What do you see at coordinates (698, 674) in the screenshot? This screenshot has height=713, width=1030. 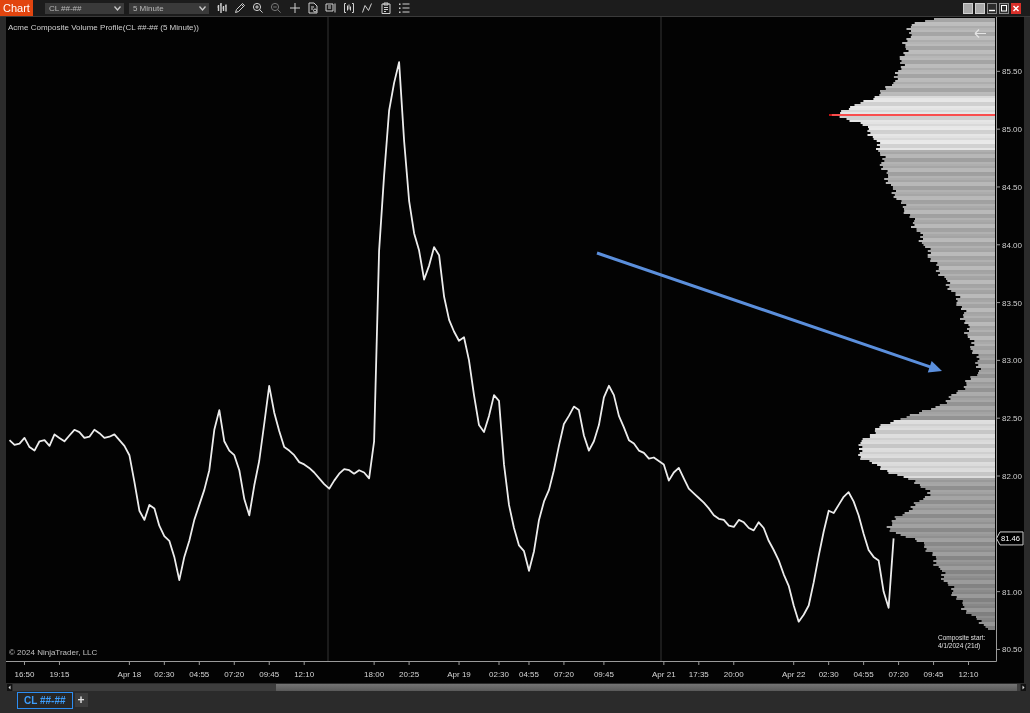 I see `time-axis-label: 17:35` at bounding box center [698, 674].